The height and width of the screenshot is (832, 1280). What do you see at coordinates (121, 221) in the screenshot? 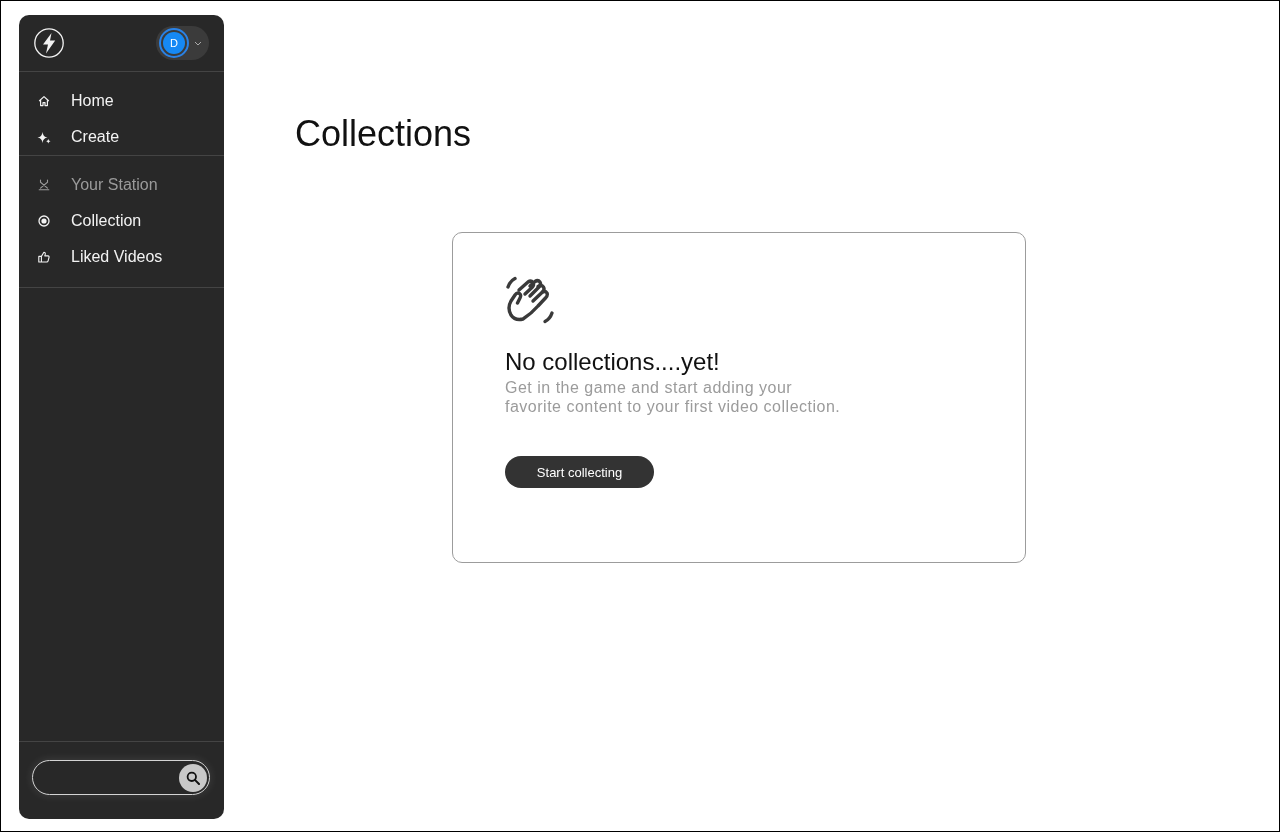
I see `nav-item: Collection` at bounding box center [121, 221].